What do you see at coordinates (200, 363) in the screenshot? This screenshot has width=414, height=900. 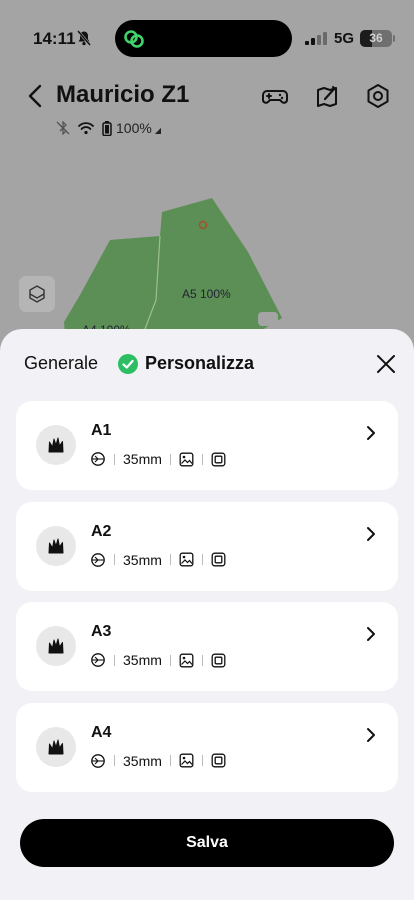 I see `tab-customize-label: Personalizza` at bounding box center [200, 363].